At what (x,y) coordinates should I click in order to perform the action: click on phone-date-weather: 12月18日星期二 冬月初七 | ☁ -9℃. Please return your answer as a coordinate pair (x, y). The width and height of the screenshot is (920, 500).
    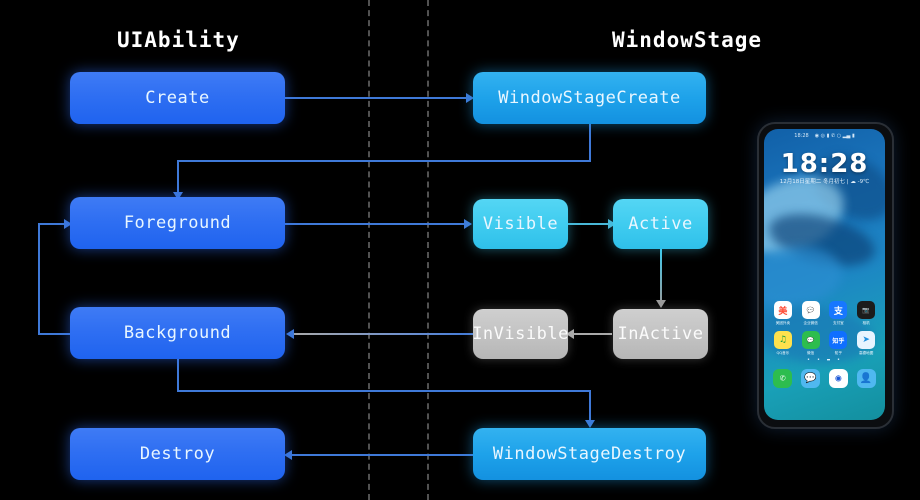
    Looking at the image, I should click on (824, 182).